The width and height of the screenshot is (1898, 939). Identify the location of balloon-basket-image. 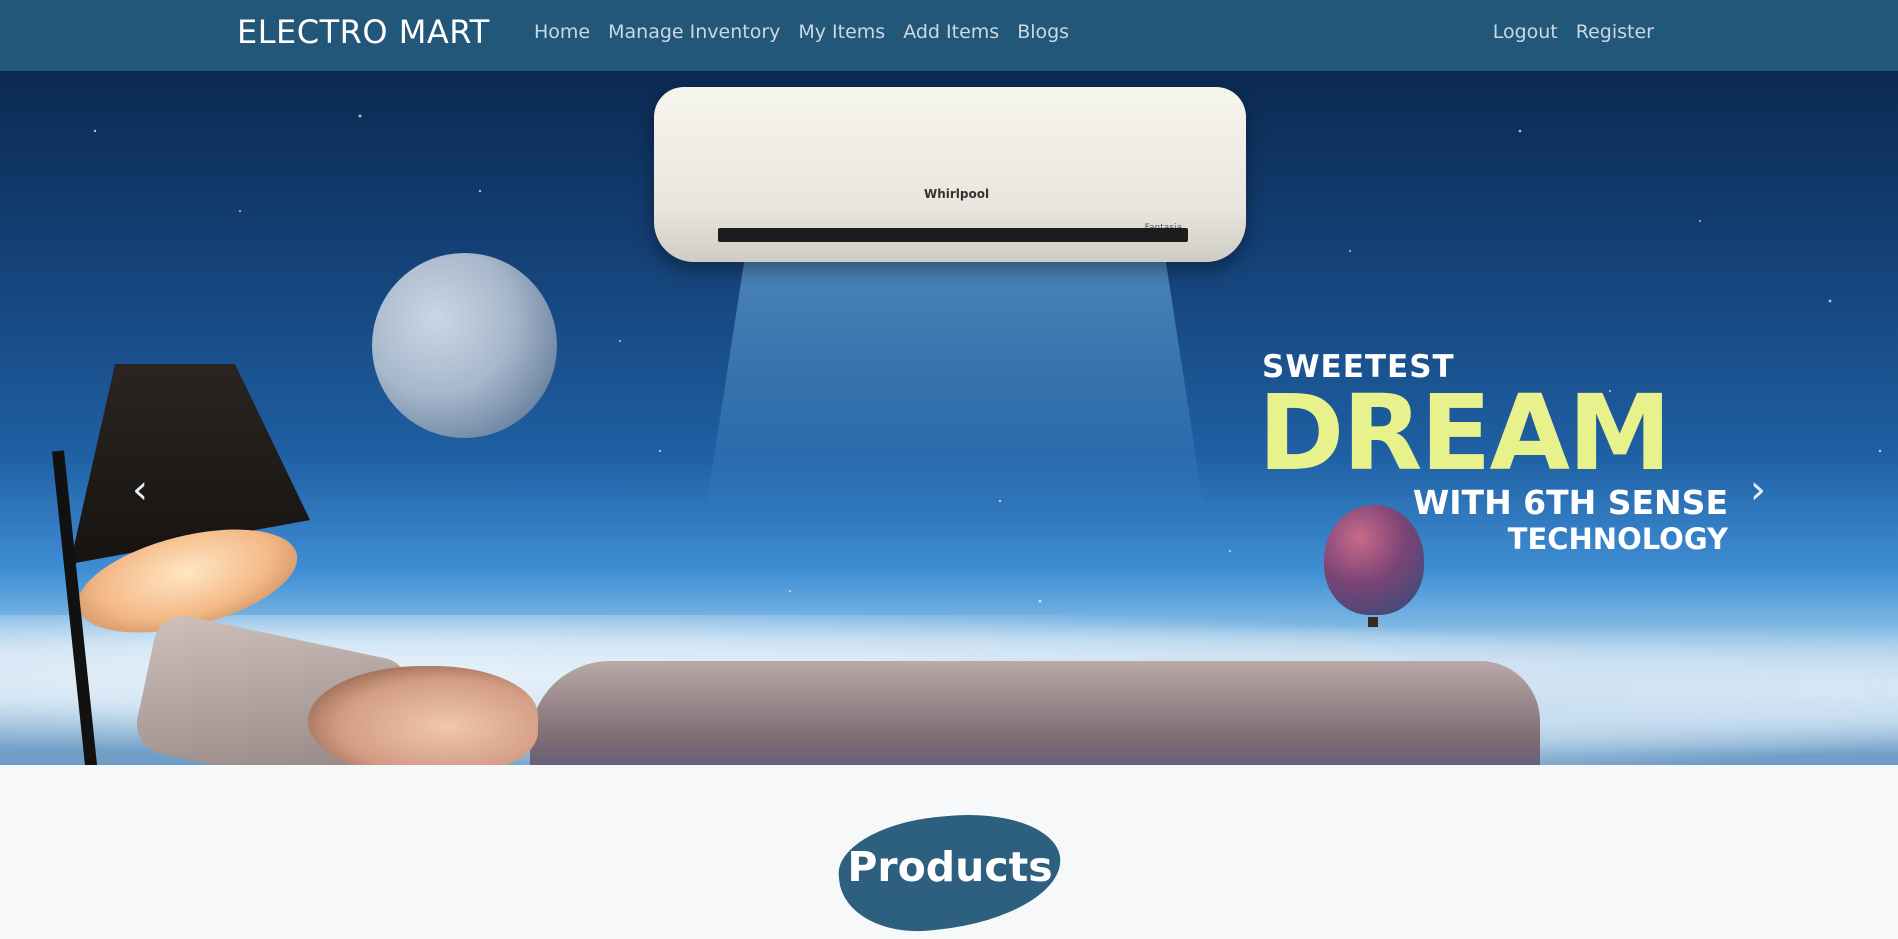
(1373, 622).